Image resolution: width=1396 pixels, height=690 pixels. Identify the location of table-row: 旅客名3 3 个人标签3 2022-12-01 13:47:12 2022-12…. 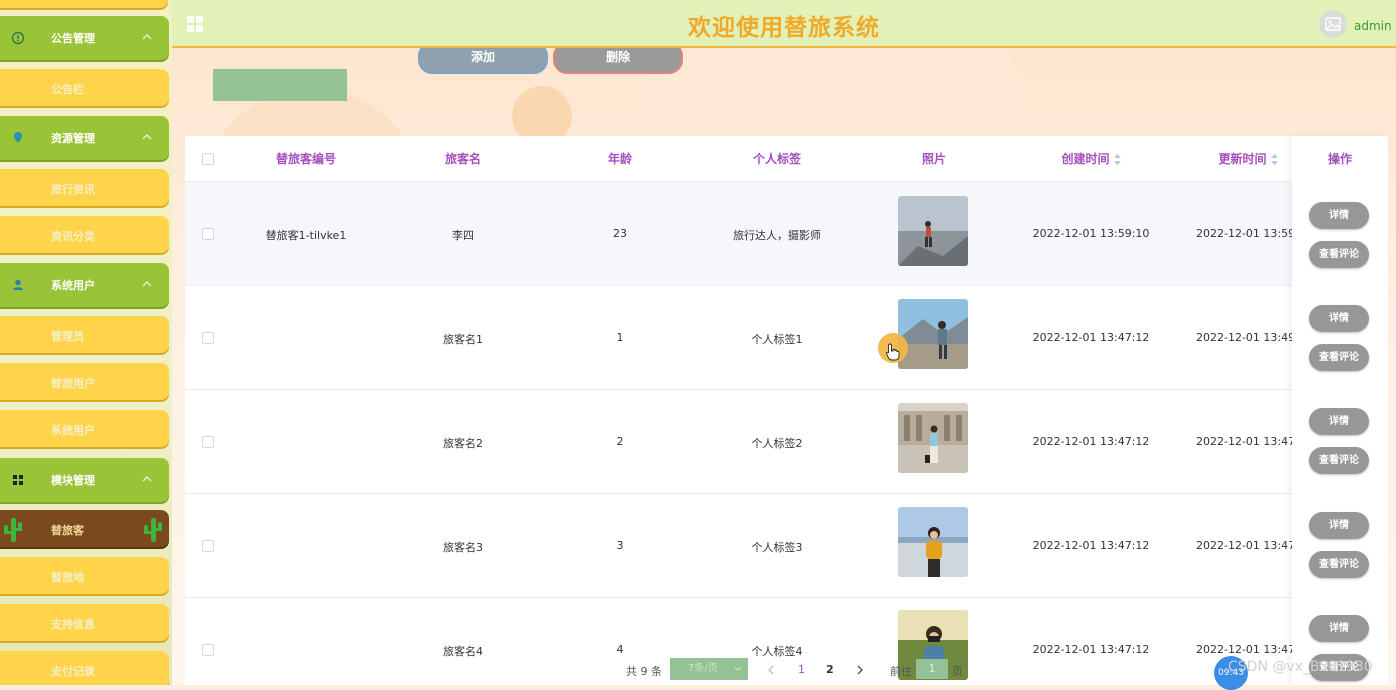
(738, 546).